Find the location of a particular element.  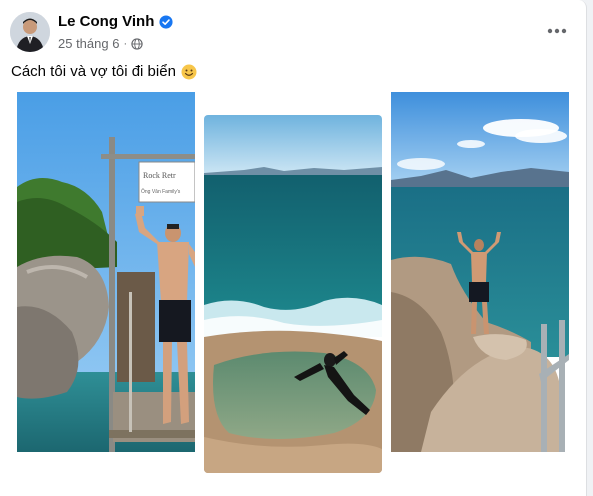

sign-text-line-1: Rock Retr is located at coordinates (159, 175).